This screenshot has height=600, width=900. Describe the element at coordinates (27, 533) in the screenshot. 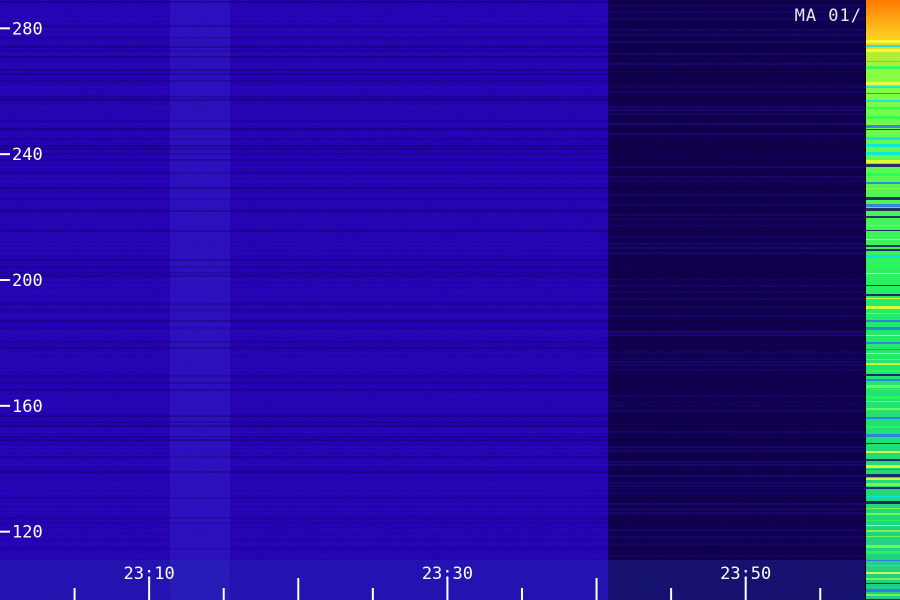

I see `y-tick-label: 120` at that location.